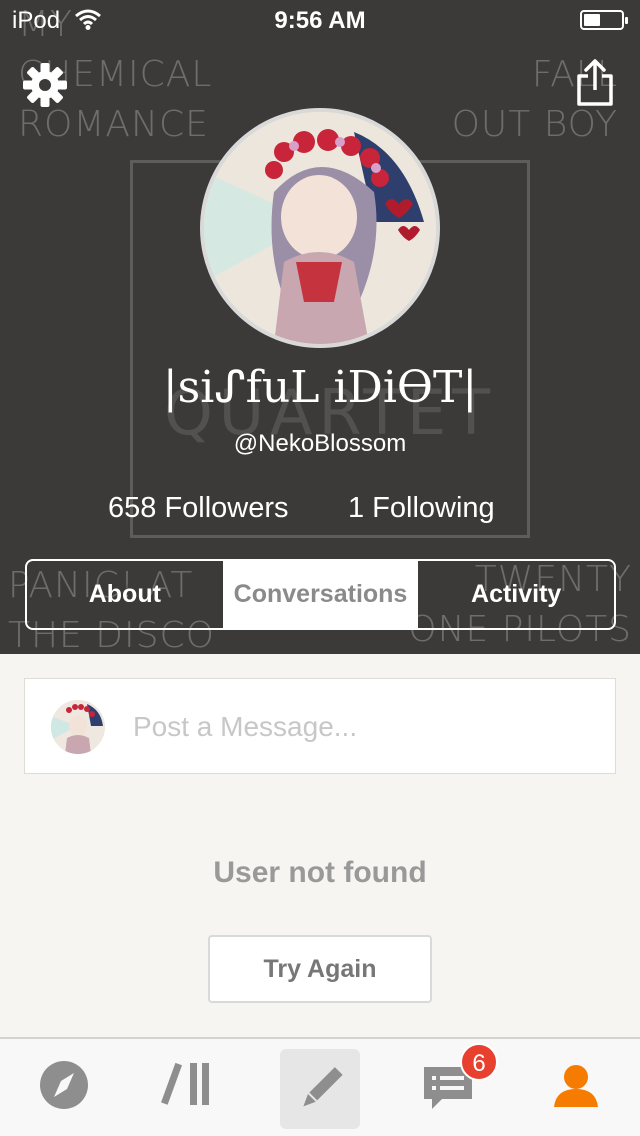 Image resolution: width=640 pixels, height=1136 pixels. What do you see at coordinates (595, 83) in the screenshot?
I see `share-icon` at bounding box center [595, 83].